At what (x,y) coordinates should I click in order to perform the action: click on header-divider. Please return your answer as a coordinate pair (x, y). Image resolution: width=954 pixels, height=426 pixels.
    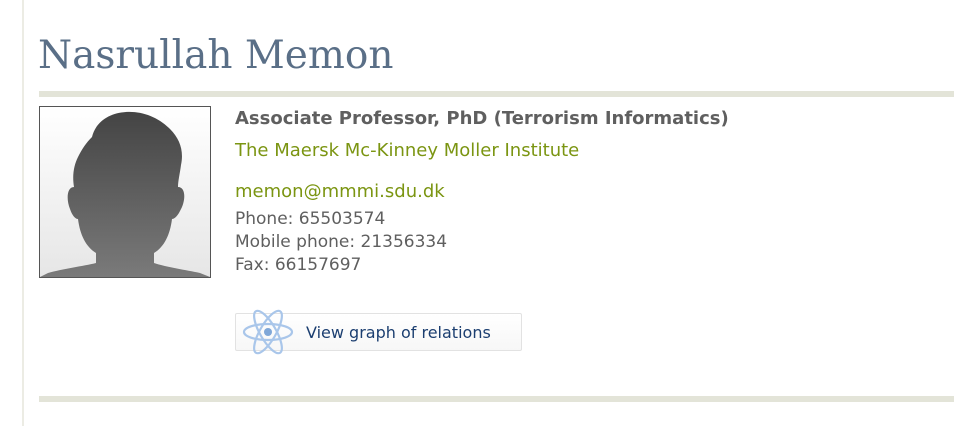
    Looking at the image, I should click on (496, 94).